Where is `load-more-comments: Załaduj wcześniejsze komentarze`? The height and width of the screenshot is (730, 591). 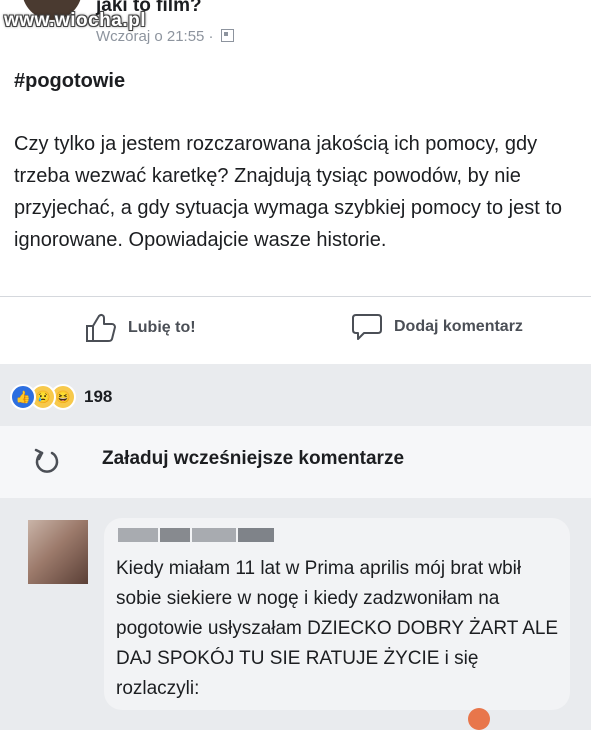 load-more-comments: Załaduj wcześniejsze komentarze is located at coordinates (295, 462).